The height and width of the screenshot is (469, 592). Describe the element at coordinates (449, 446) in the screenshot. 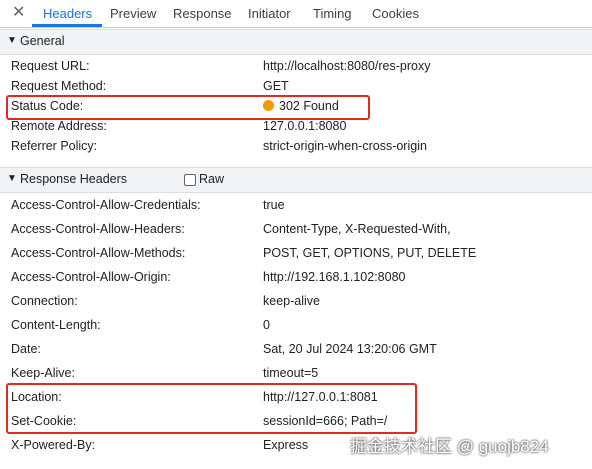

I see `watermark: 掘金技术社区 @ guojb824` at that location.